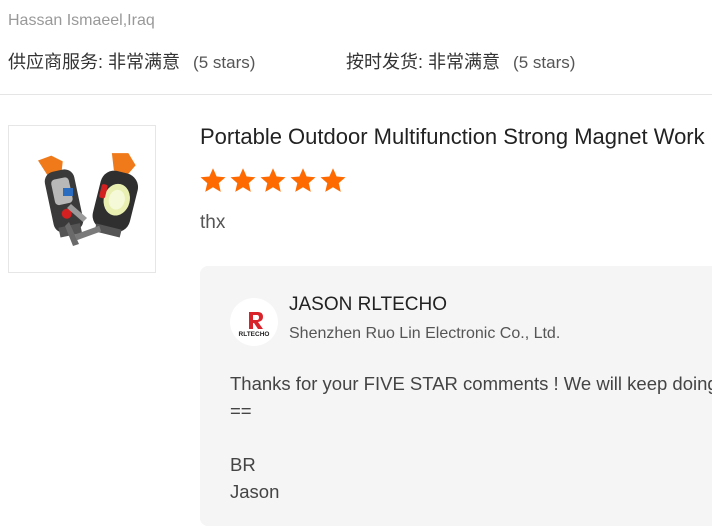  What do you see at coordinates (88, 199) in the screenshot?
I see `product-image-graphic` at bounding box center [88, 199].